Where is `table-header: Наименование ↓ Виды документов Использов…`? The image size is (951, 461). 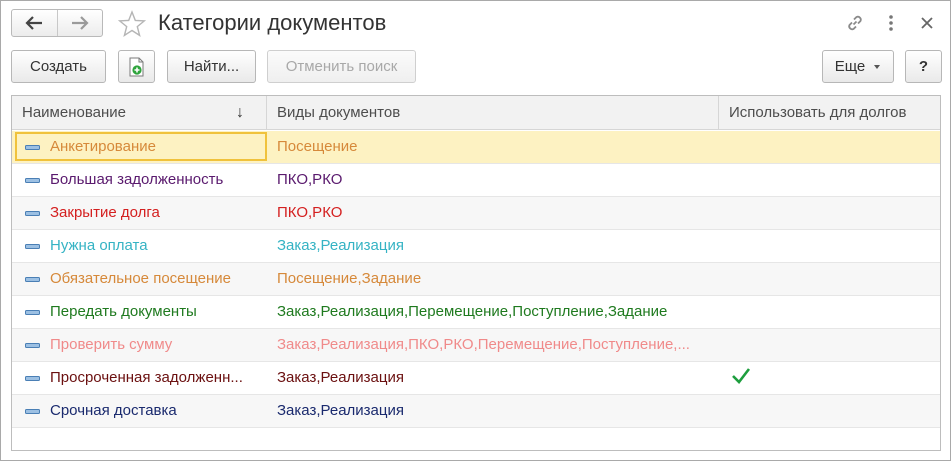 table-header: Наименование ↓ Виды документов Использов… is located at coordinates (476, 113).